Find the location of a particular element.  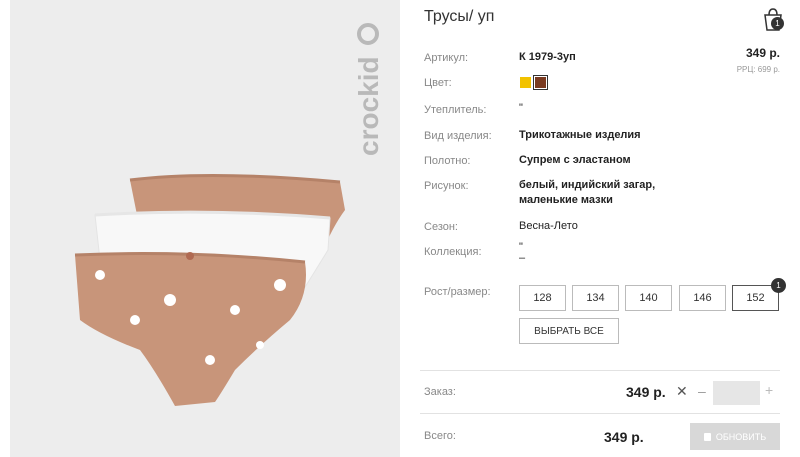

size-button-134: 134 is located at coordinates (595, 298).